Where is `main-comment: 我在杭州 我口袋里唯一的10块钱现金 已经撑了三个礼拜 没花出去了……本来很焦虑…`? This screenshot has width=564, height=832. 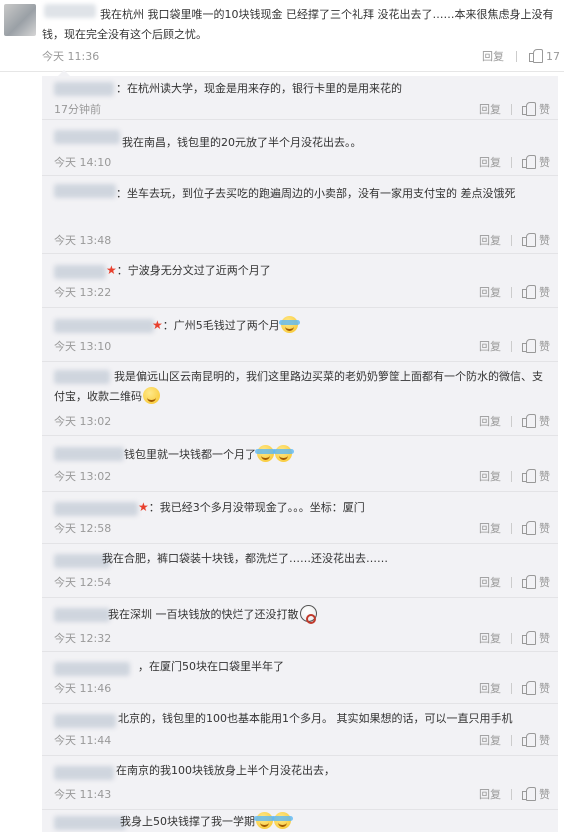
main-comment: 我在杭州 我口袋里唯一的10块钱现金 已经撑了三个礼拜 没花出去了……本来很焦虑… is located at coordinates (282, 36).